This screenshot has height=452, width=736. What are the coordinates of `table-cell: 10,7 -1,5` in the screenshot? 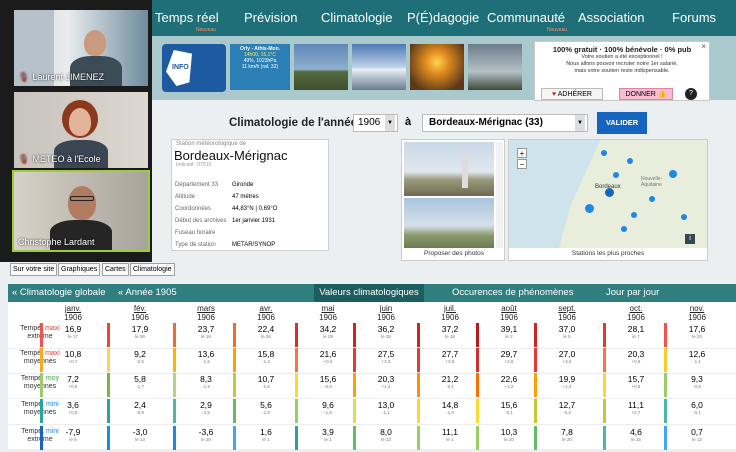 It's located at (266, 382).